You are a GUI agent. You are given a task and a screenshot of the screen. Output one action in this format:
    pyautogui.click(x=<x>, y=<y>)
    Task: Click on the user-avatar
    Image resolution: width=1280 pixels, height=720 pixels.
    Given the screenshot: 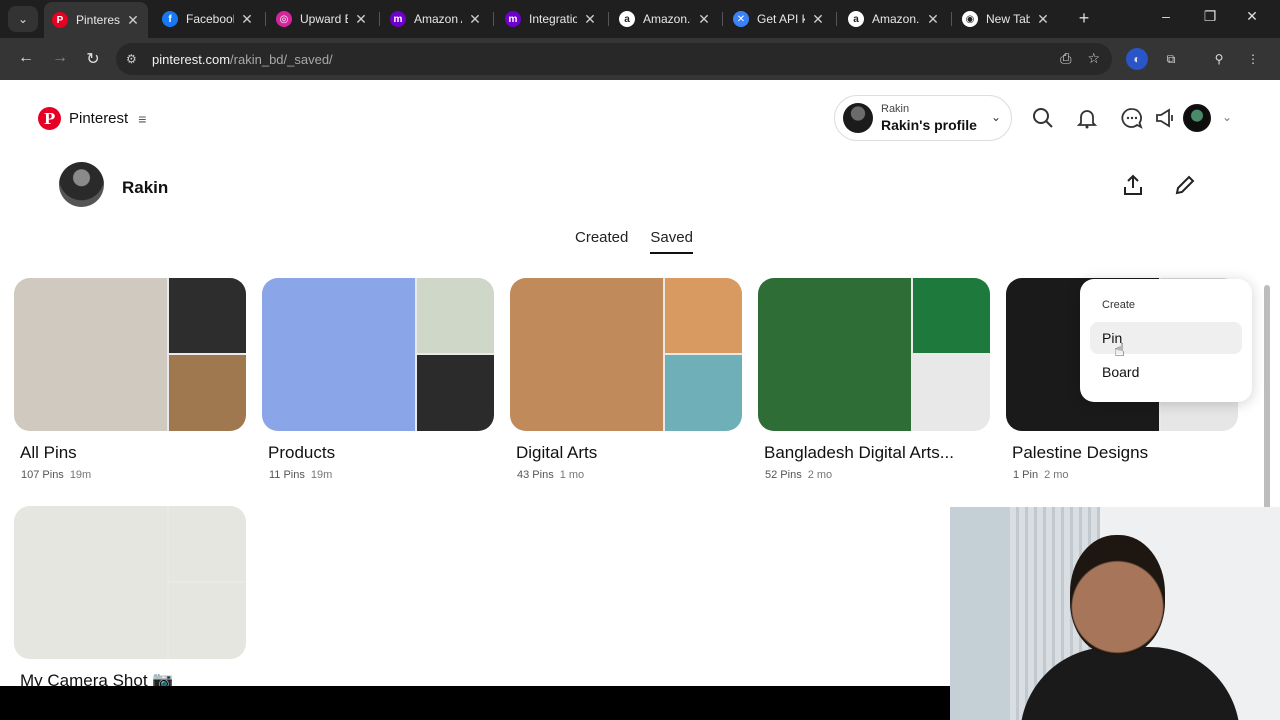 What is the action you would take?
    pyautogui.click(x=81, y=184)
    